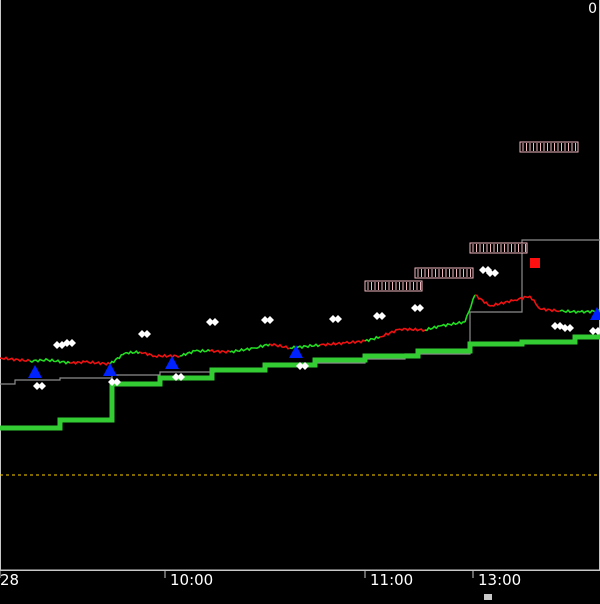 Image resolution: width=600 pixels, height=604 pixels. I want to click on corner-label: 0, so click(592, 9).